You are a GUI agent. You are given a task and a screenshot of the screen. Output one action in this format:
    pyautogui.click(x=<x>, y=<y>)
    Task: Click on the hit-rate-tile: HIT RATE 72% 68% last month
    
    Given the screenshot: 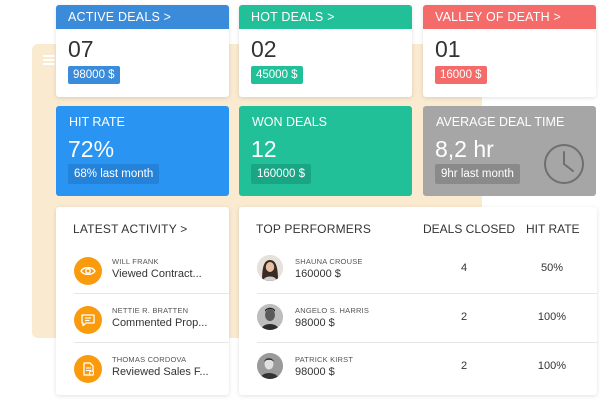 What is the action you would take?
    pyautogui.click(x=142, y=151)
    